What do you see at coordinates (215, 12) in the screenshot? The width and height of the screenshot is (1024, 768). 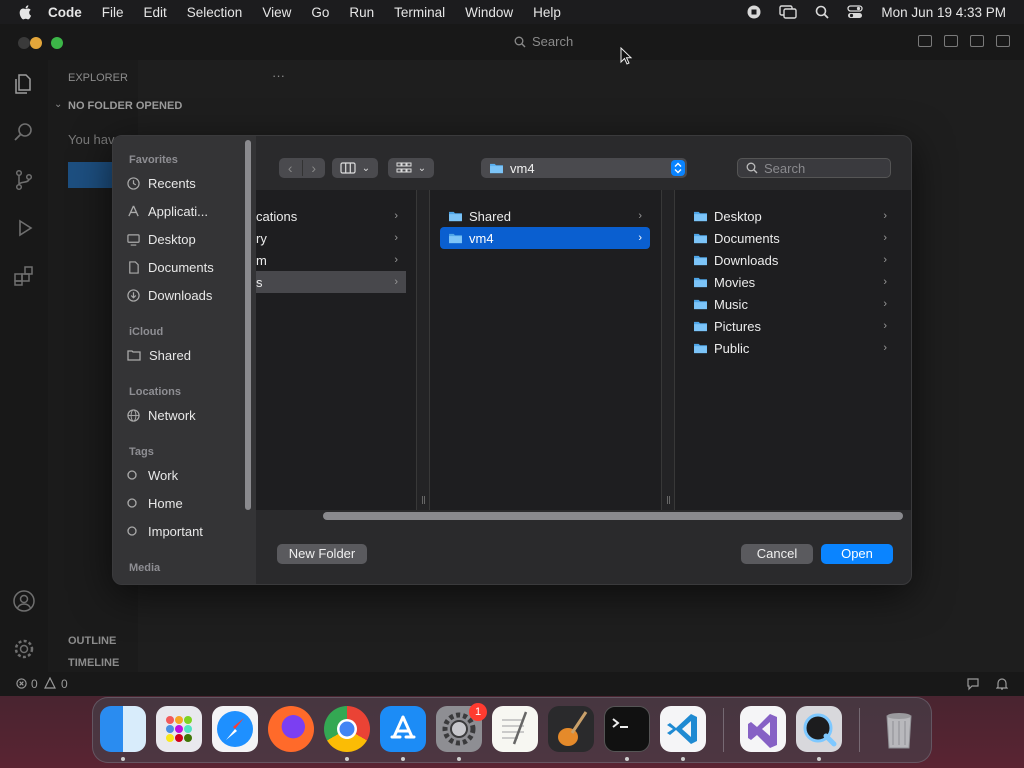 I see `menu-selection: Selection` at bounding box center [215, 12].